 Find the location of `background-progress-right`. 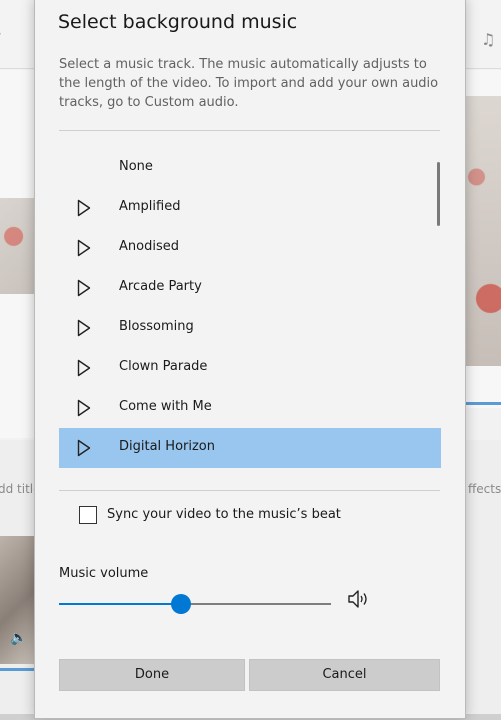

background-progress-right is located at coordinates (483, 403).